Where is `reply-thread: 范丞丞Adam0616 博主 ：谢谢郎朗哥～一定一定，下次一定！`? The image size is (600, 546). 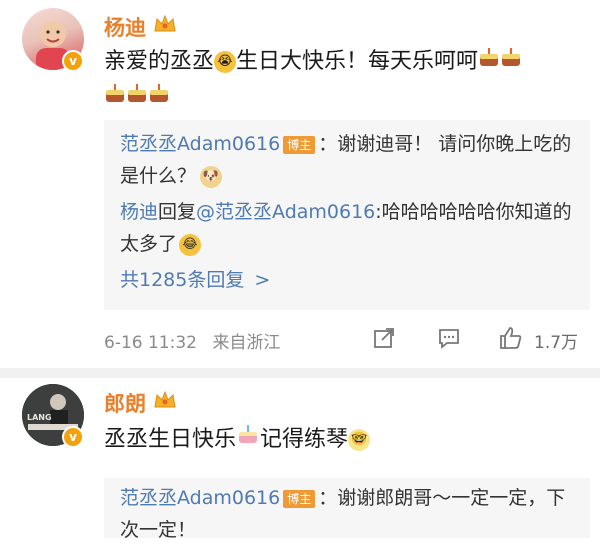 reply-thread: 范丞丞Adam0616 博主 ：谢谢郎朗哥～一定一定，下次一定！ is located at coordinates (347, 509).